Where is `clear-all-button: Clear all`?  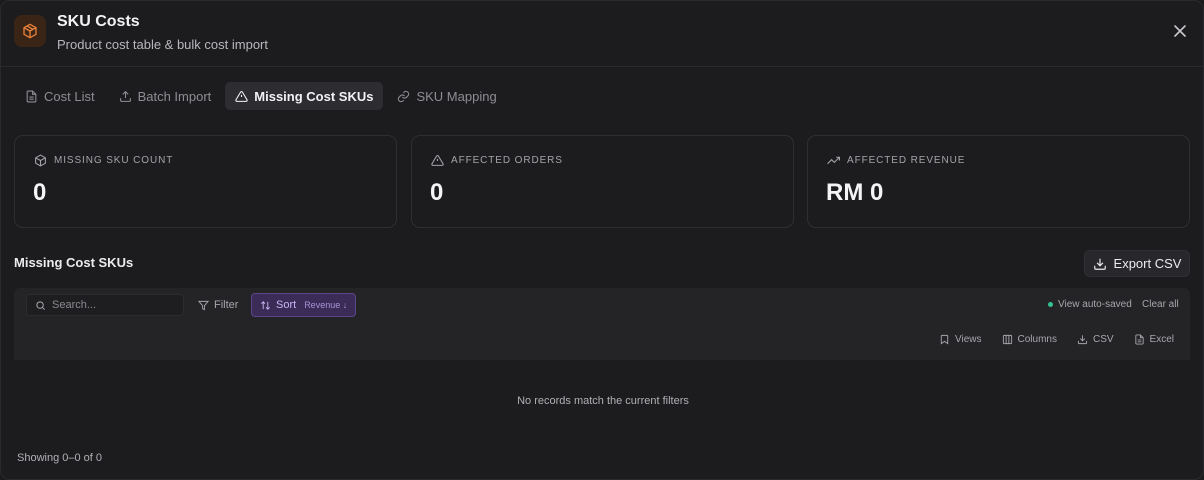 clear-all-button: Clear all is located at coordinates (1160, 304).